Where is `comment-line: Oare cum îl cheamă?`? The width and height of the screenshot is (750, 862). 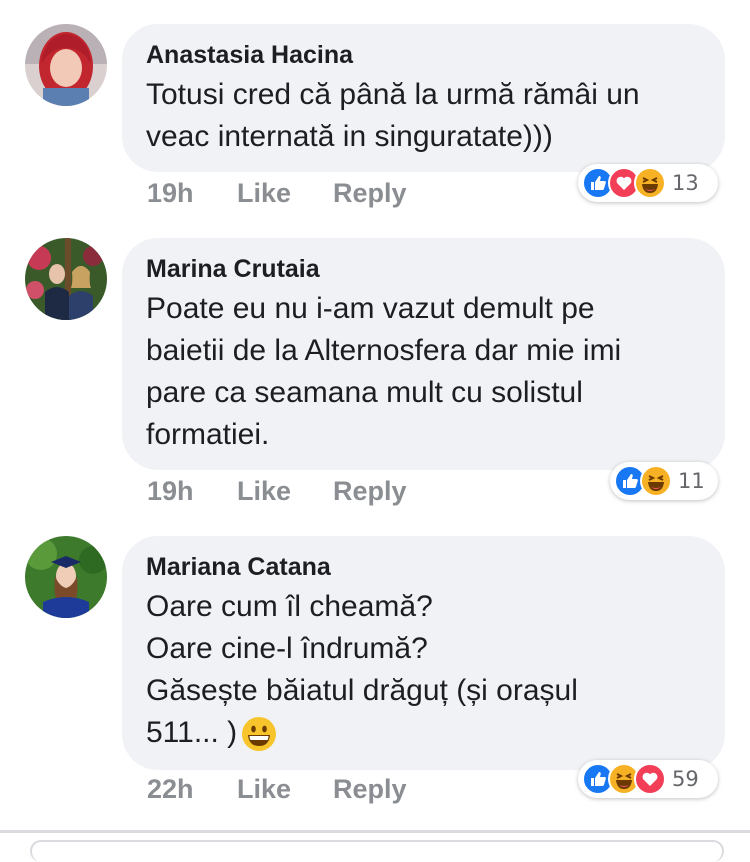 comment-line: Oare cum îl cheamă? is located at coordinates (289, 606).